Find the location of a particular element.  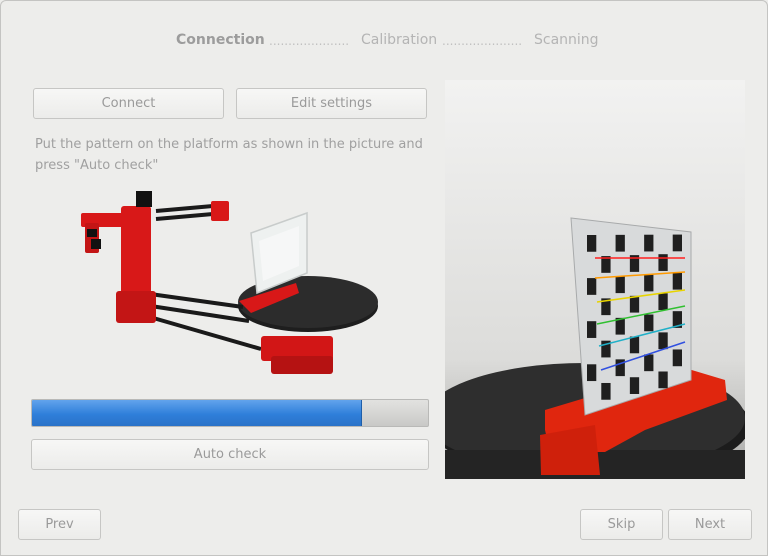

prev-button: Prev is located at coordinates (59, 524).